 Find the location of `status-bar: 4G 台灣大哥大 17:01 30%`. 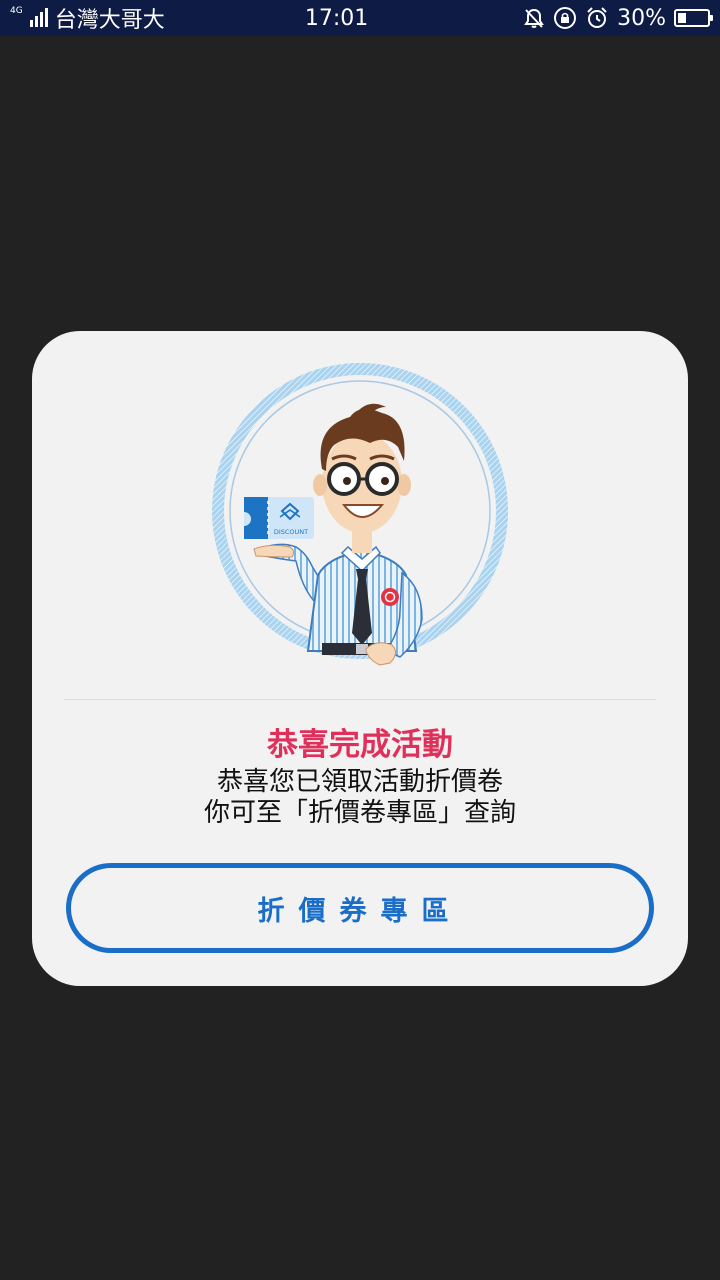

status-bar: 4G 台灣大哥大 17:01 30% is located at coordinates (360, 18).